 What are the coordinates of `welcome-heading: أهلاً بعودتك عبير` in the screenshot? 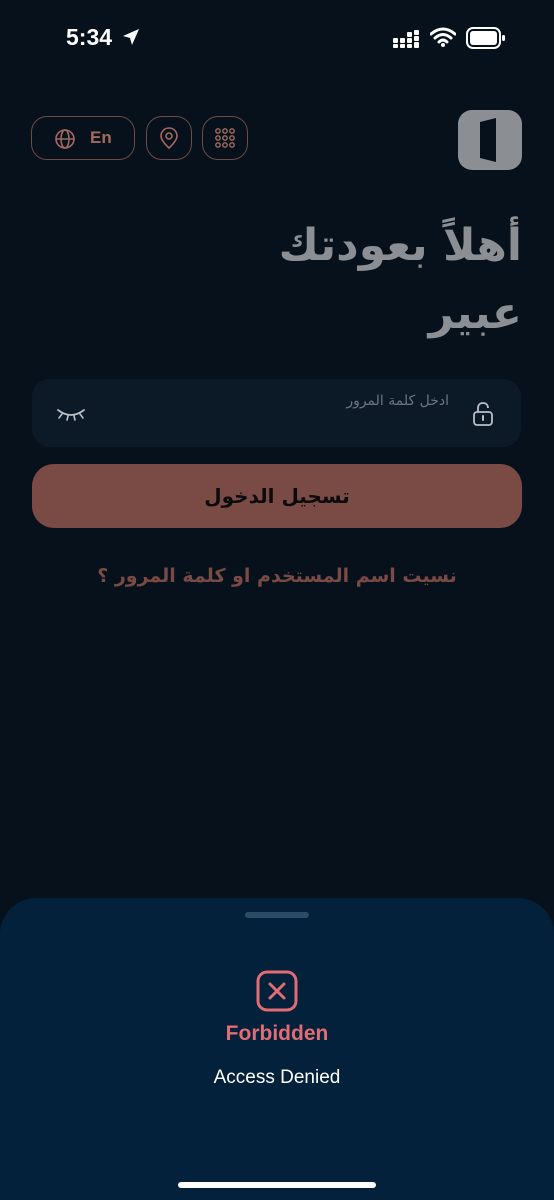 It's located at (312, 280).